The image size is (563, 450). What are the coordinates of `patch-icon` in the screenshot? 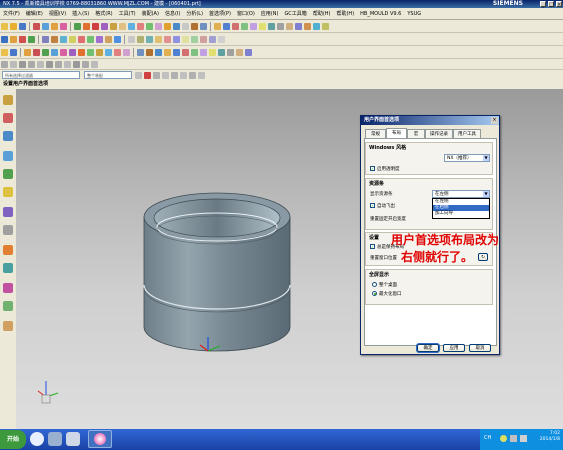 It's located at (176, 52).